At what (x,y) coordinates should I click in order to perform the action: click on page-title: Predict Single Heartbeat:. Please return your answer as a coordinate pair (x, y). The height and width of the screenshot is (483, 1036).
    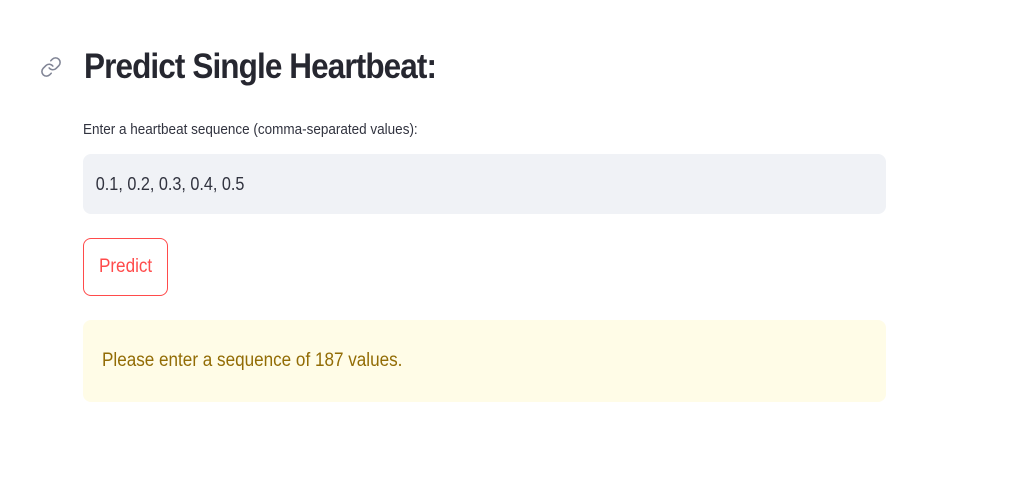
    Looking at the image, I should click on (260, 66).